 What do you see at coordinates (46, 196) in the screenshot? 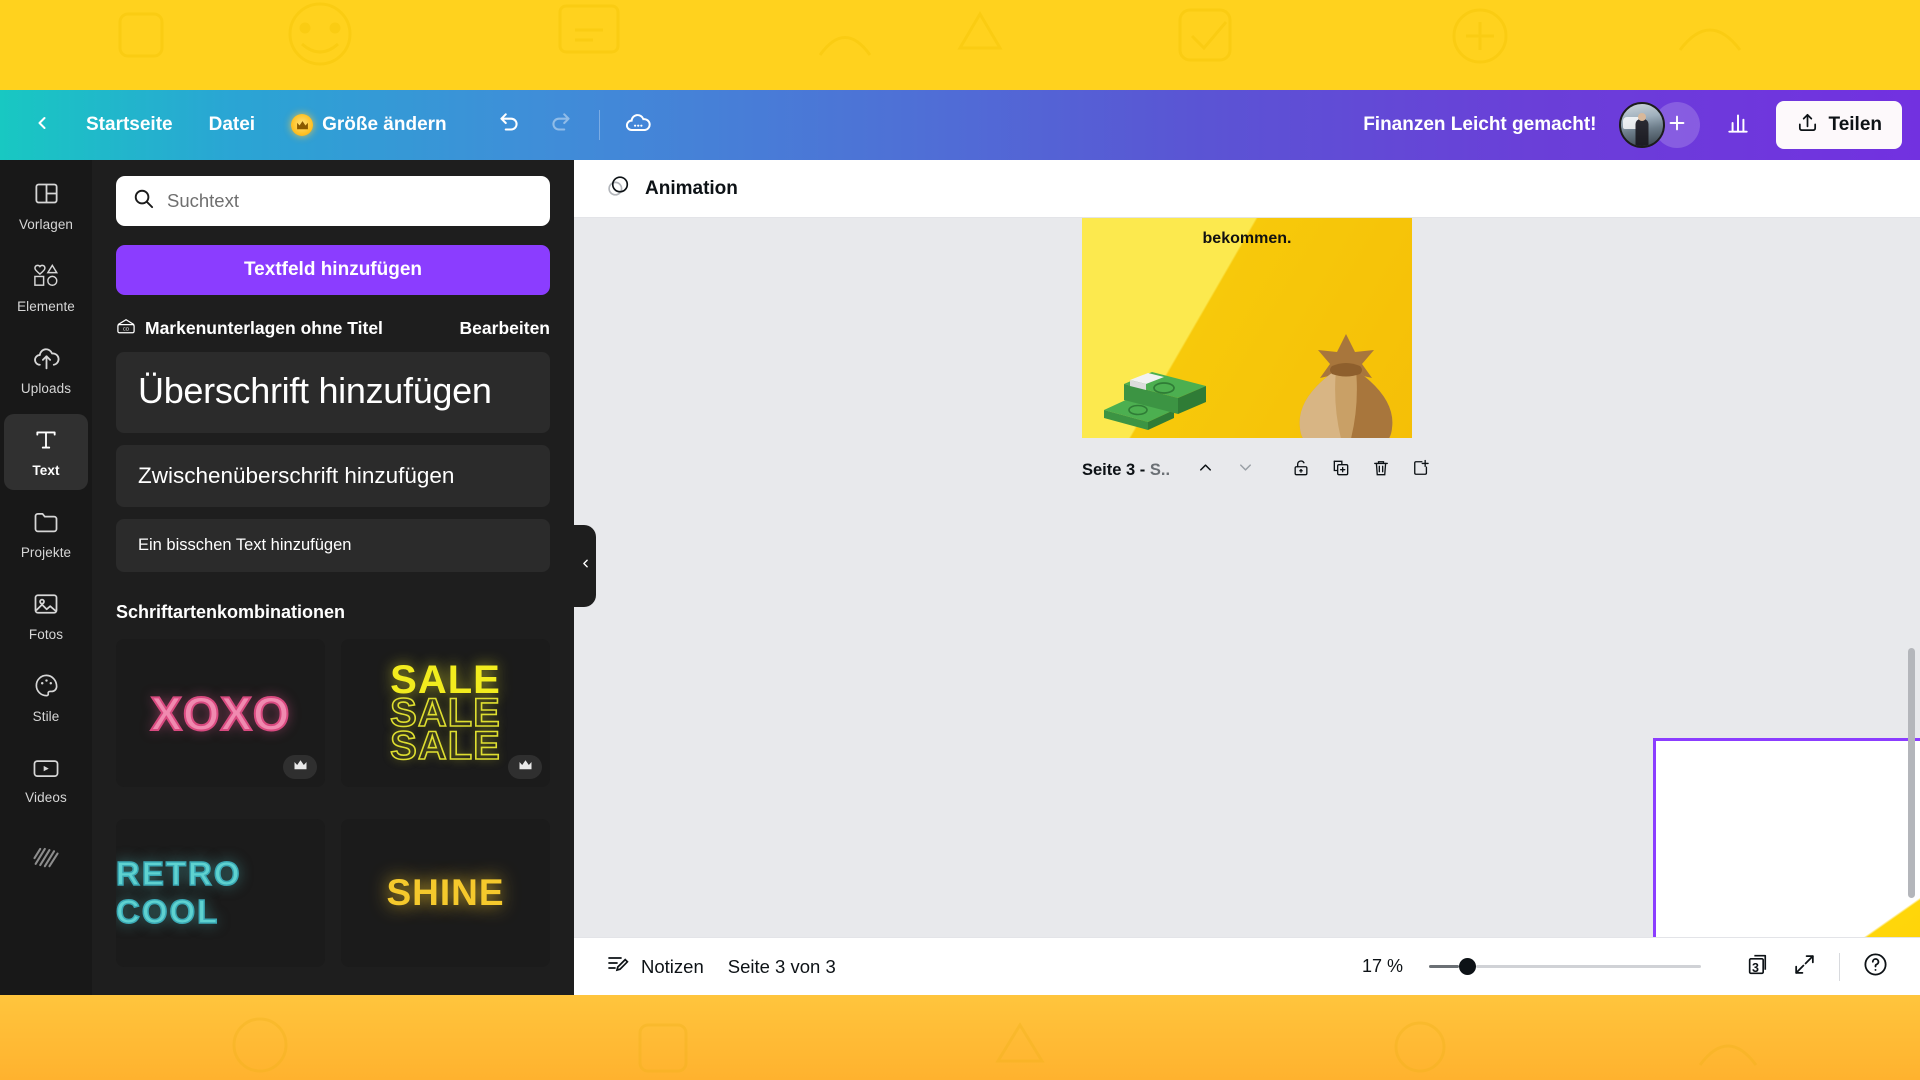
I see `templates-icon` at bounding box center [46, 196].